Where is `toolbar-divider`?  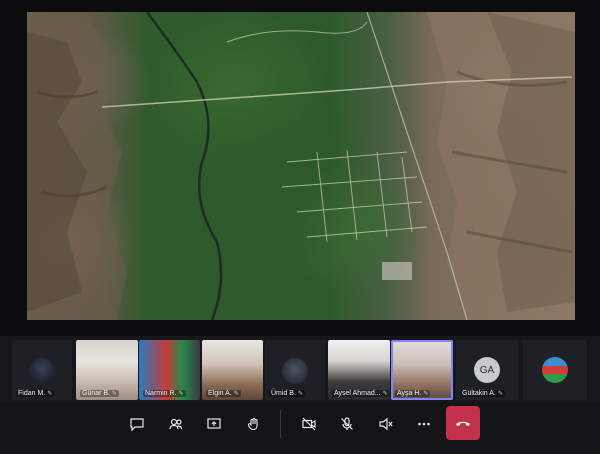
toolbar-divider is located at coordinates (280, 424).